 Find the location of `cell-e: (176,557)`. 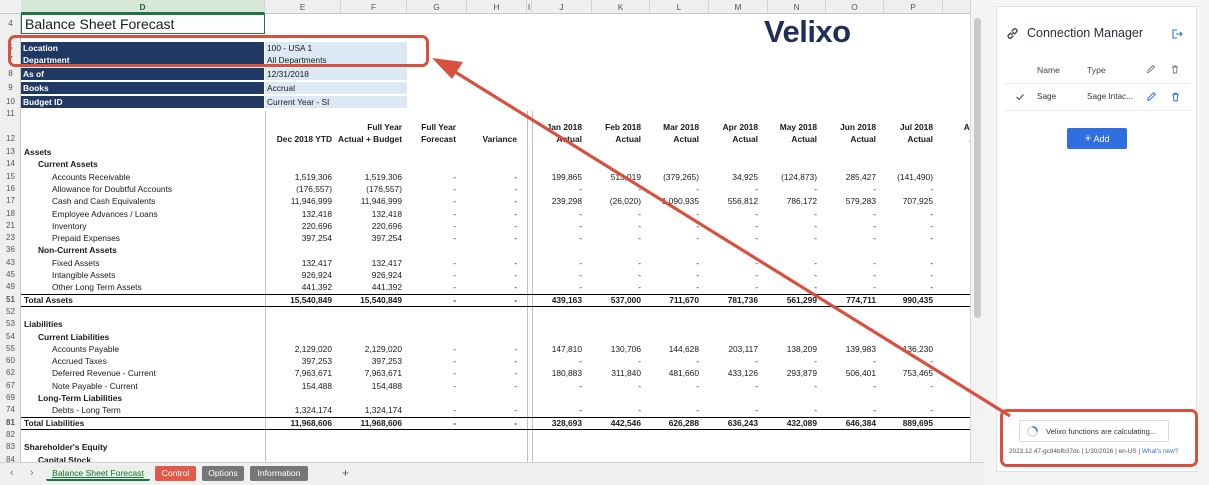

cell-e: (176,557) is located at coordinates (293, 189).